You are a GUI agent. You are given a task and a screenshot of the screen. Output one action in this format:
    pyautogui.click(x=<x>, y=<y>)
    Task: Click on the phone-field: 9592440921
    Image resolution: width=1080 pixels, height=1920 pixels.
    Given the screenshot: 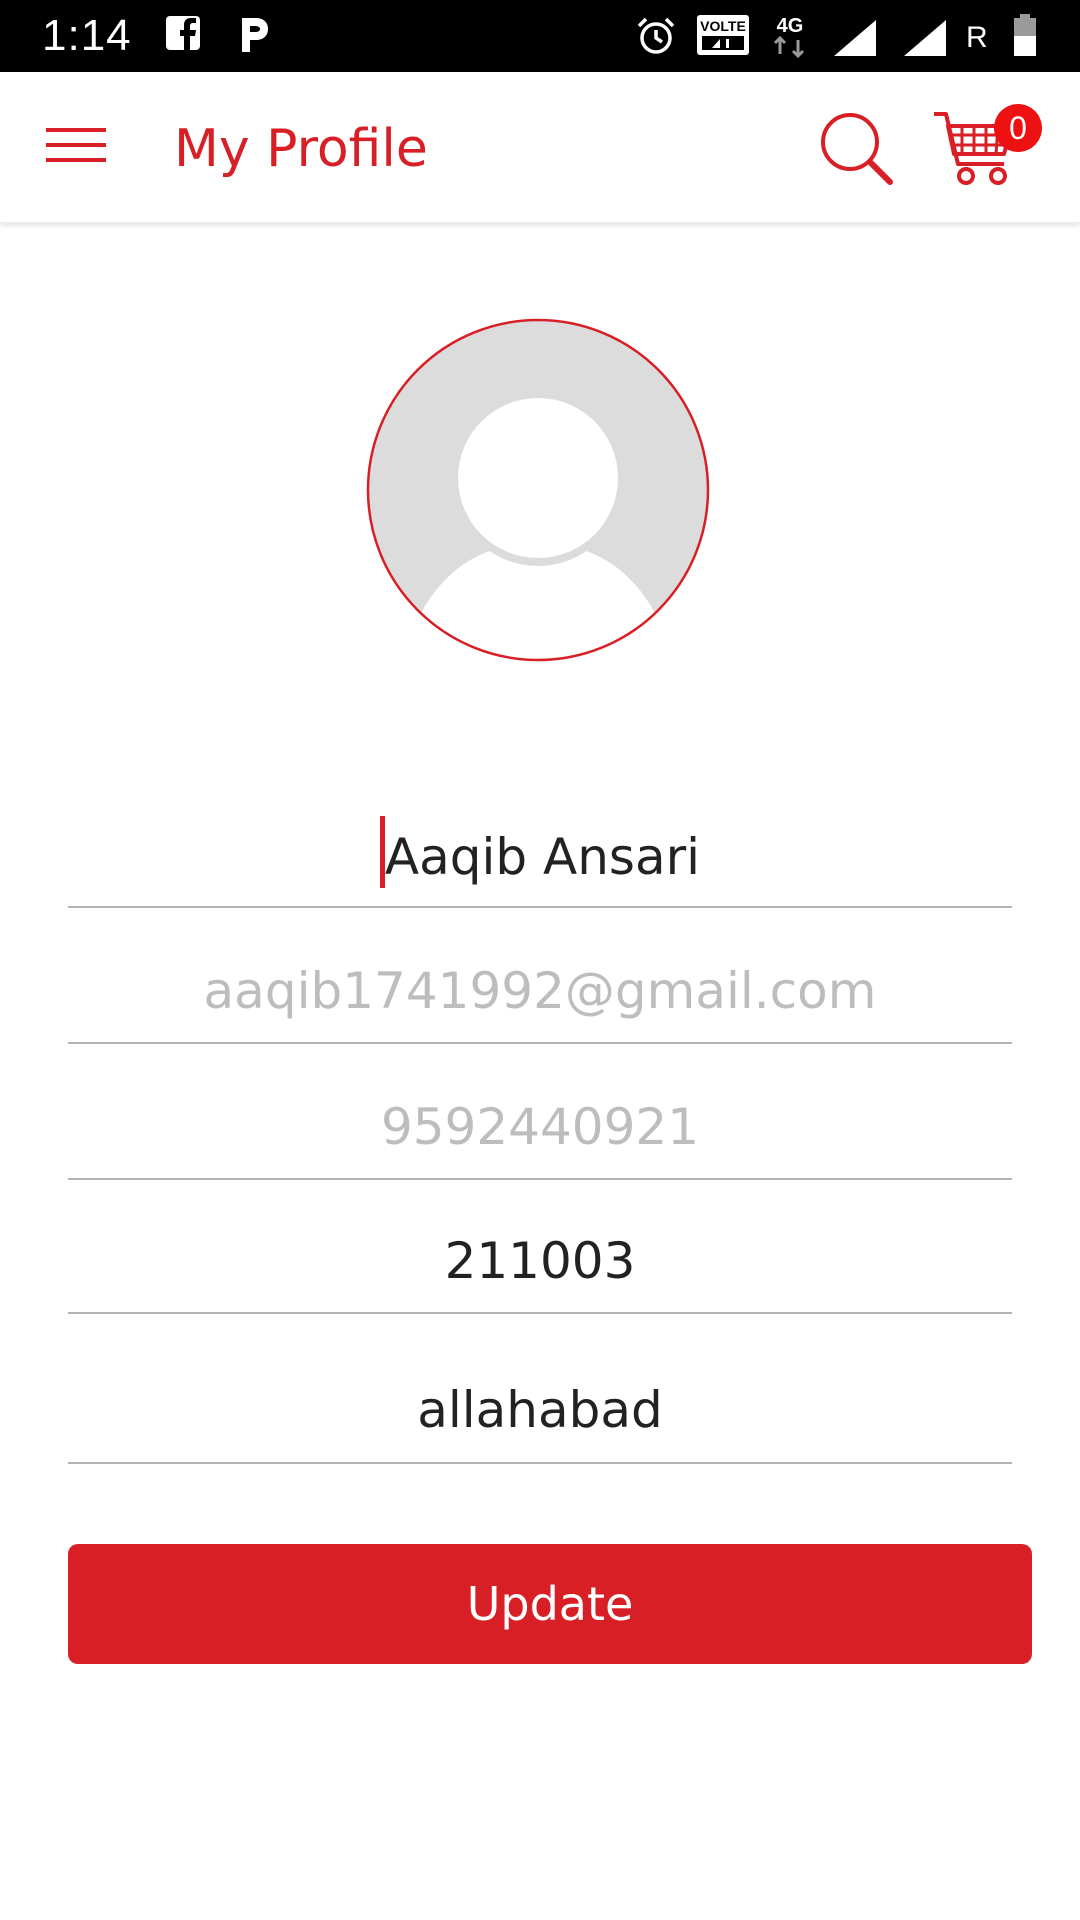 What is the action you would take?
    pyautogui.click(x=540, y=1137)
    